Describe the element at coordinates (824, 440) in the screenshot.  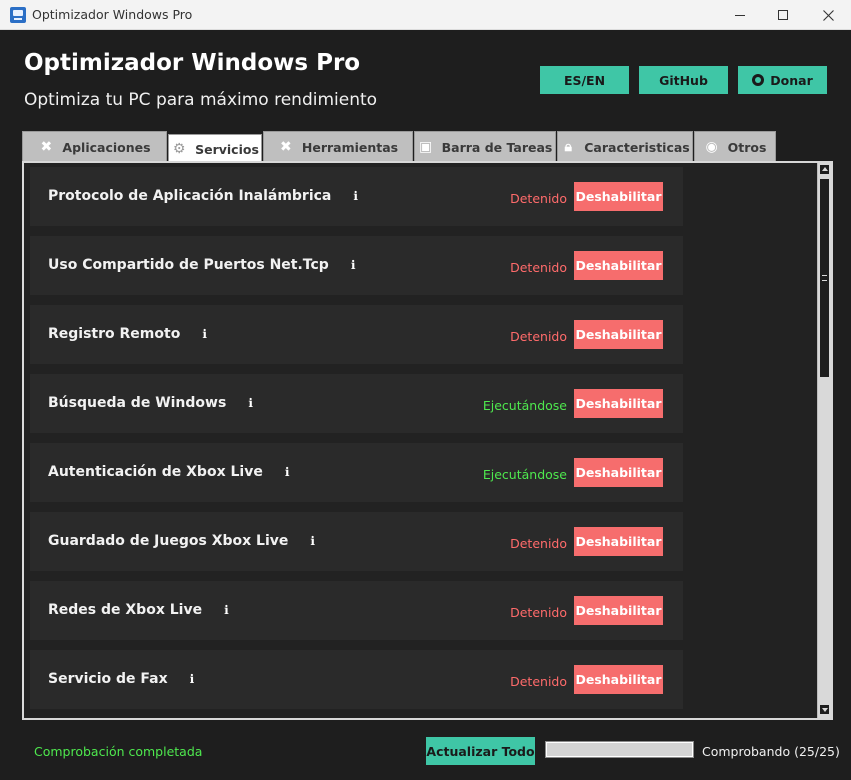
I see `vertical-scrollbar` at that location.